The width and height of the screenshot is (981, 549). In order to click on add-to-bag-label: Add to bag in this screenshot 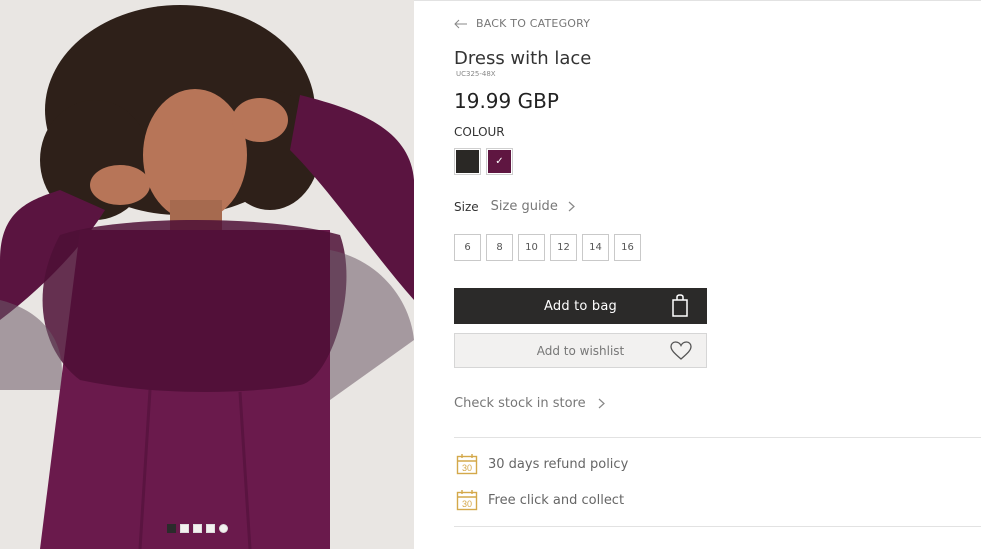, I will do `click(580, 306)`.